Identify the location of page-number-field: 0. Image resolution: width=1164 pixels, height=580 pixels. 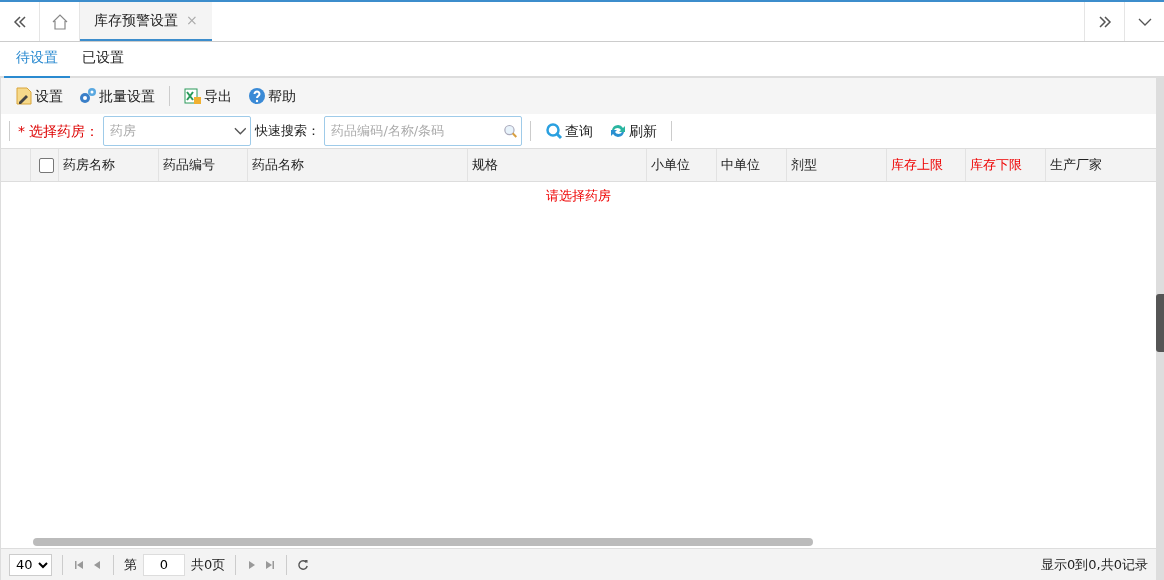
(164, 564).